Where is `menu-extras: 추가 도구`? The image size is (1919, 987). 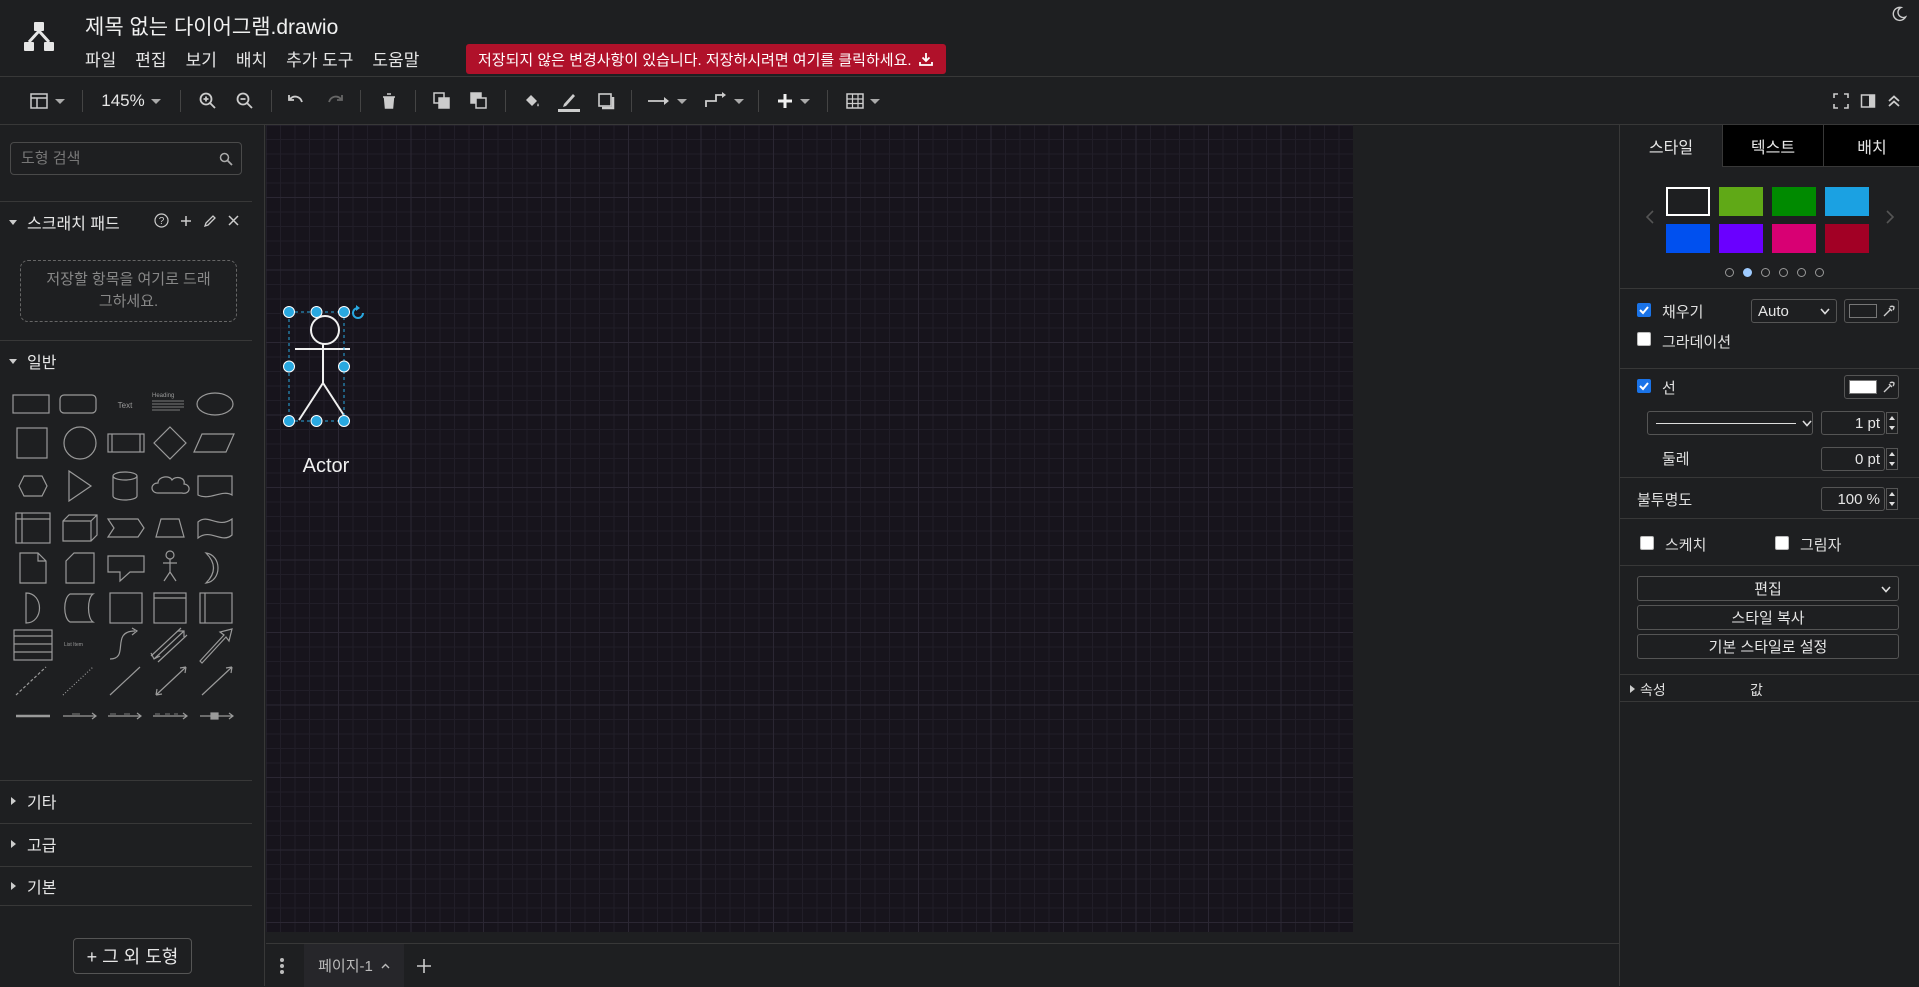
menu-extras: 추가 도구 is located at coordinates (324, 58).